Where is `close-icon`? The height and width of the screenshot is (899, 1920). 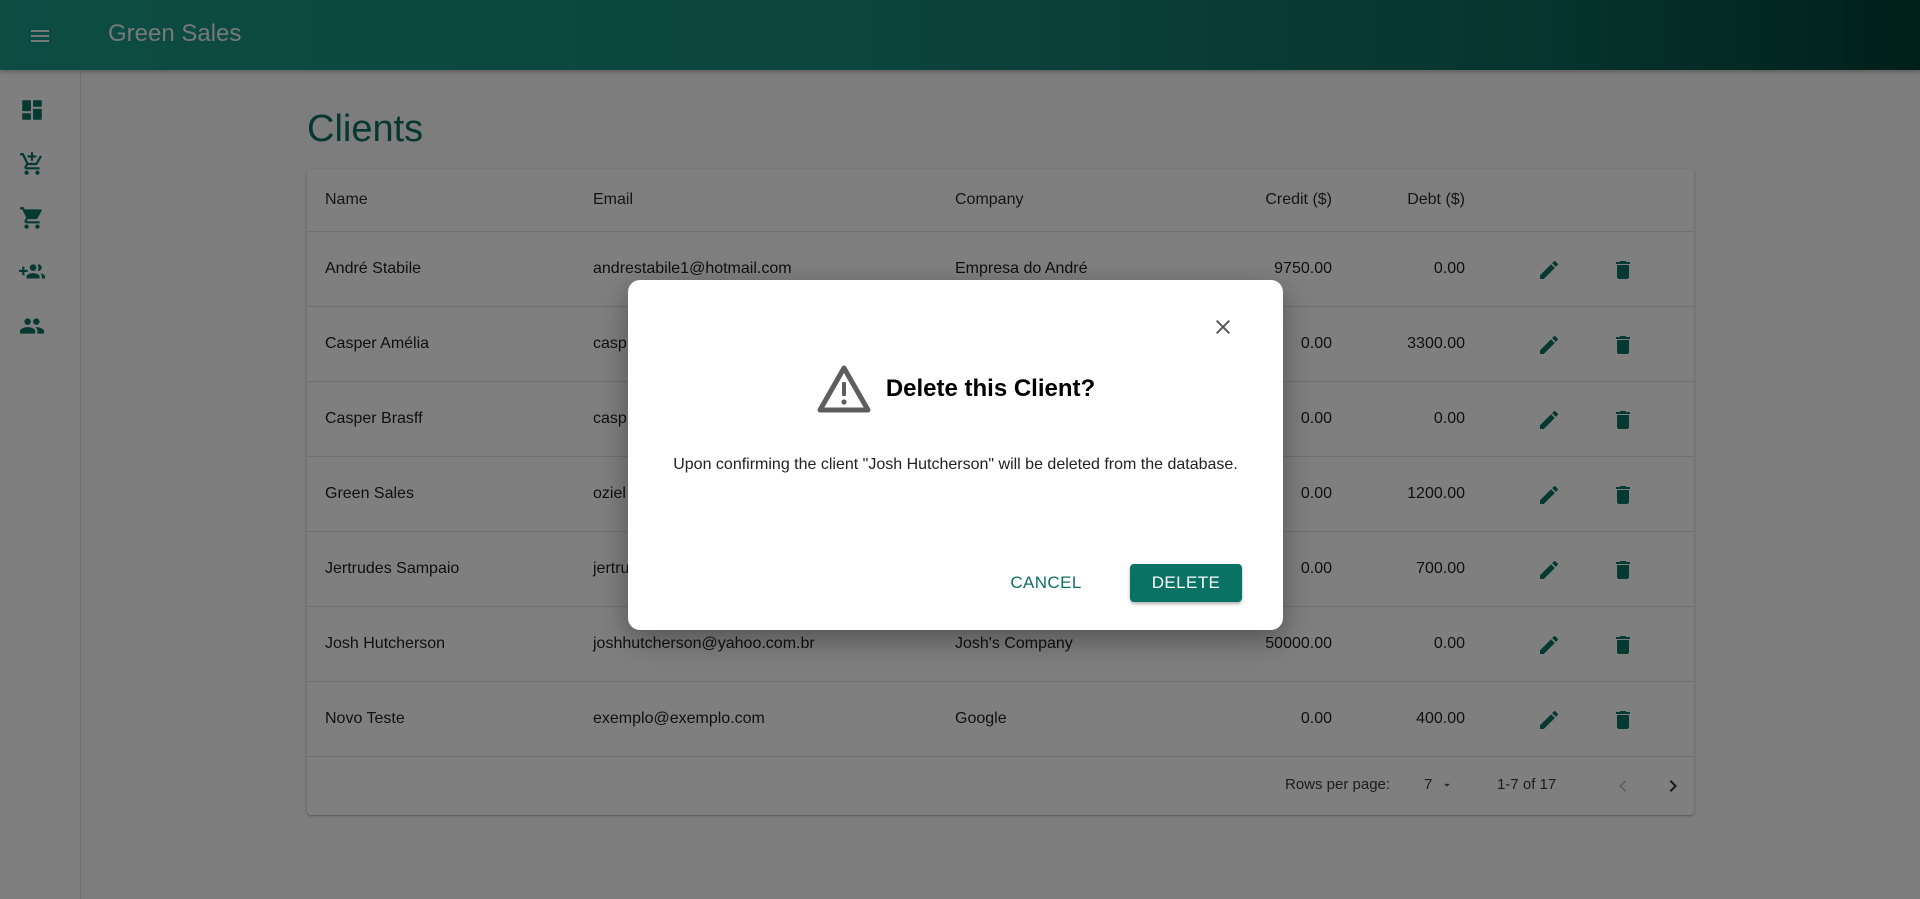
close-icon is located at coordinates (1223, 327).